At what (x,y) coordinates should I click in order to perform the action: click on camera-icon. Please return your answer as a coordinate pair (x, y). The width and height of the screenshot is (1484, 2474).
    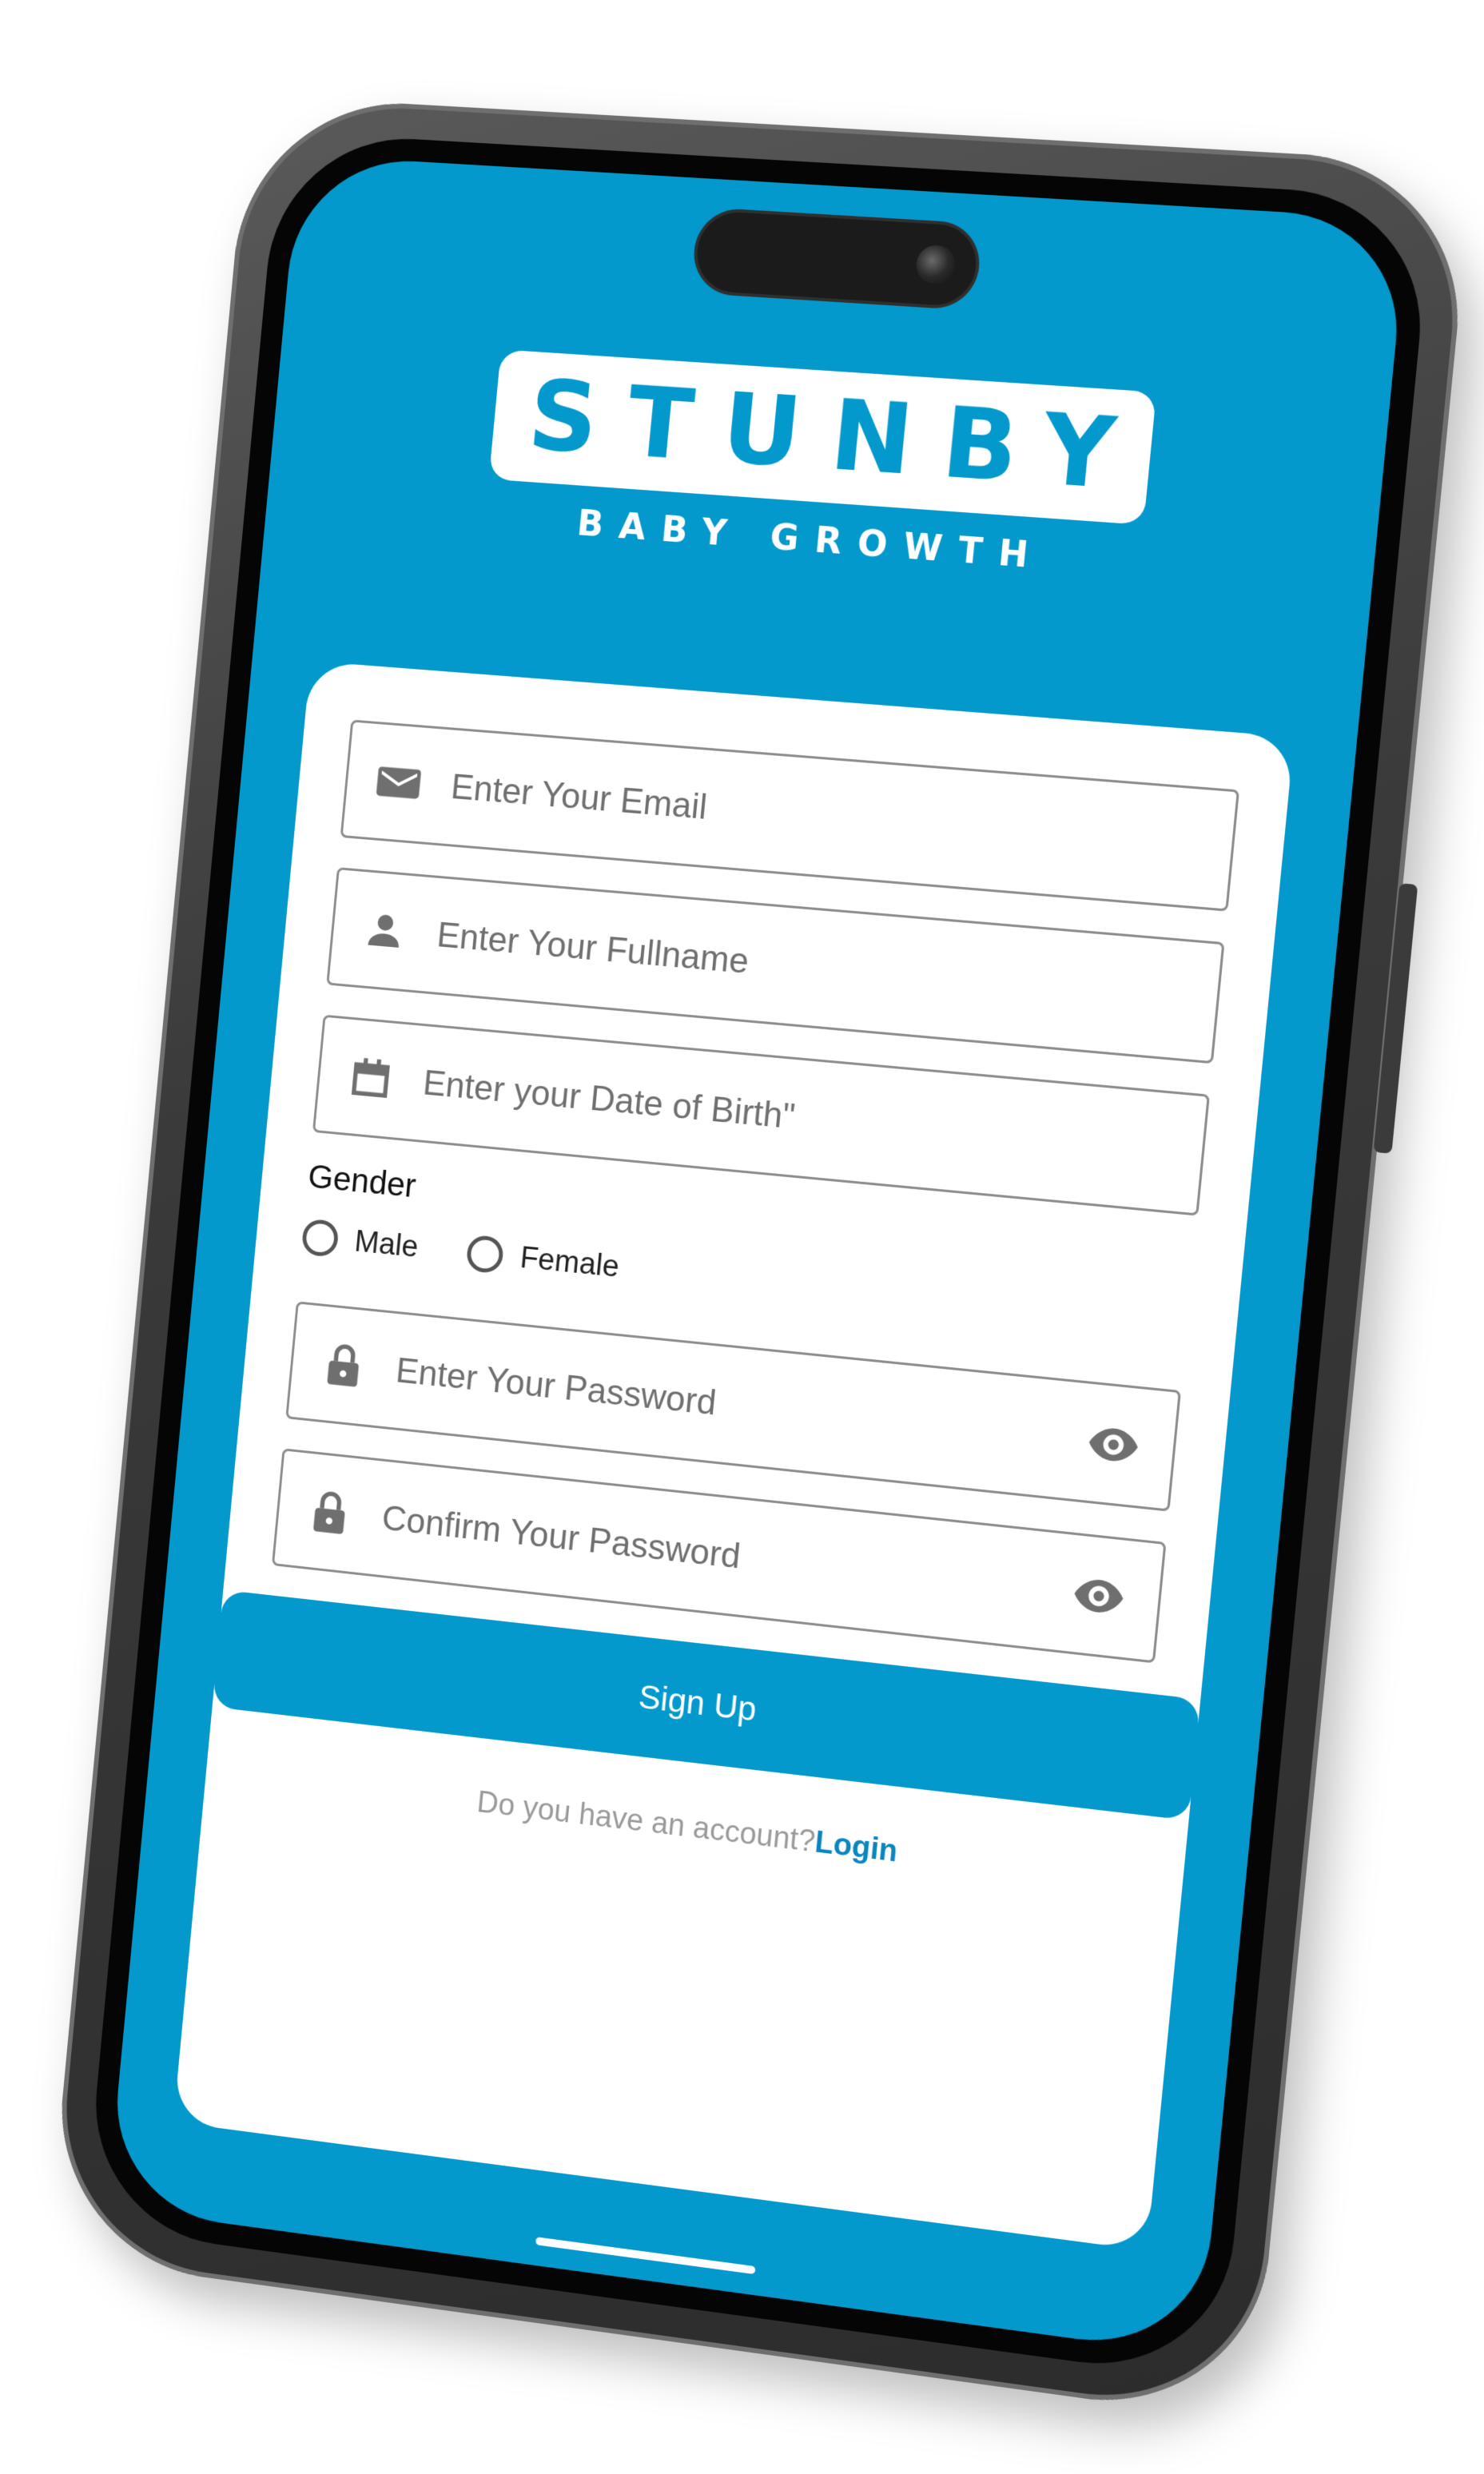
    Looking at the image, I should click on (935, 264).